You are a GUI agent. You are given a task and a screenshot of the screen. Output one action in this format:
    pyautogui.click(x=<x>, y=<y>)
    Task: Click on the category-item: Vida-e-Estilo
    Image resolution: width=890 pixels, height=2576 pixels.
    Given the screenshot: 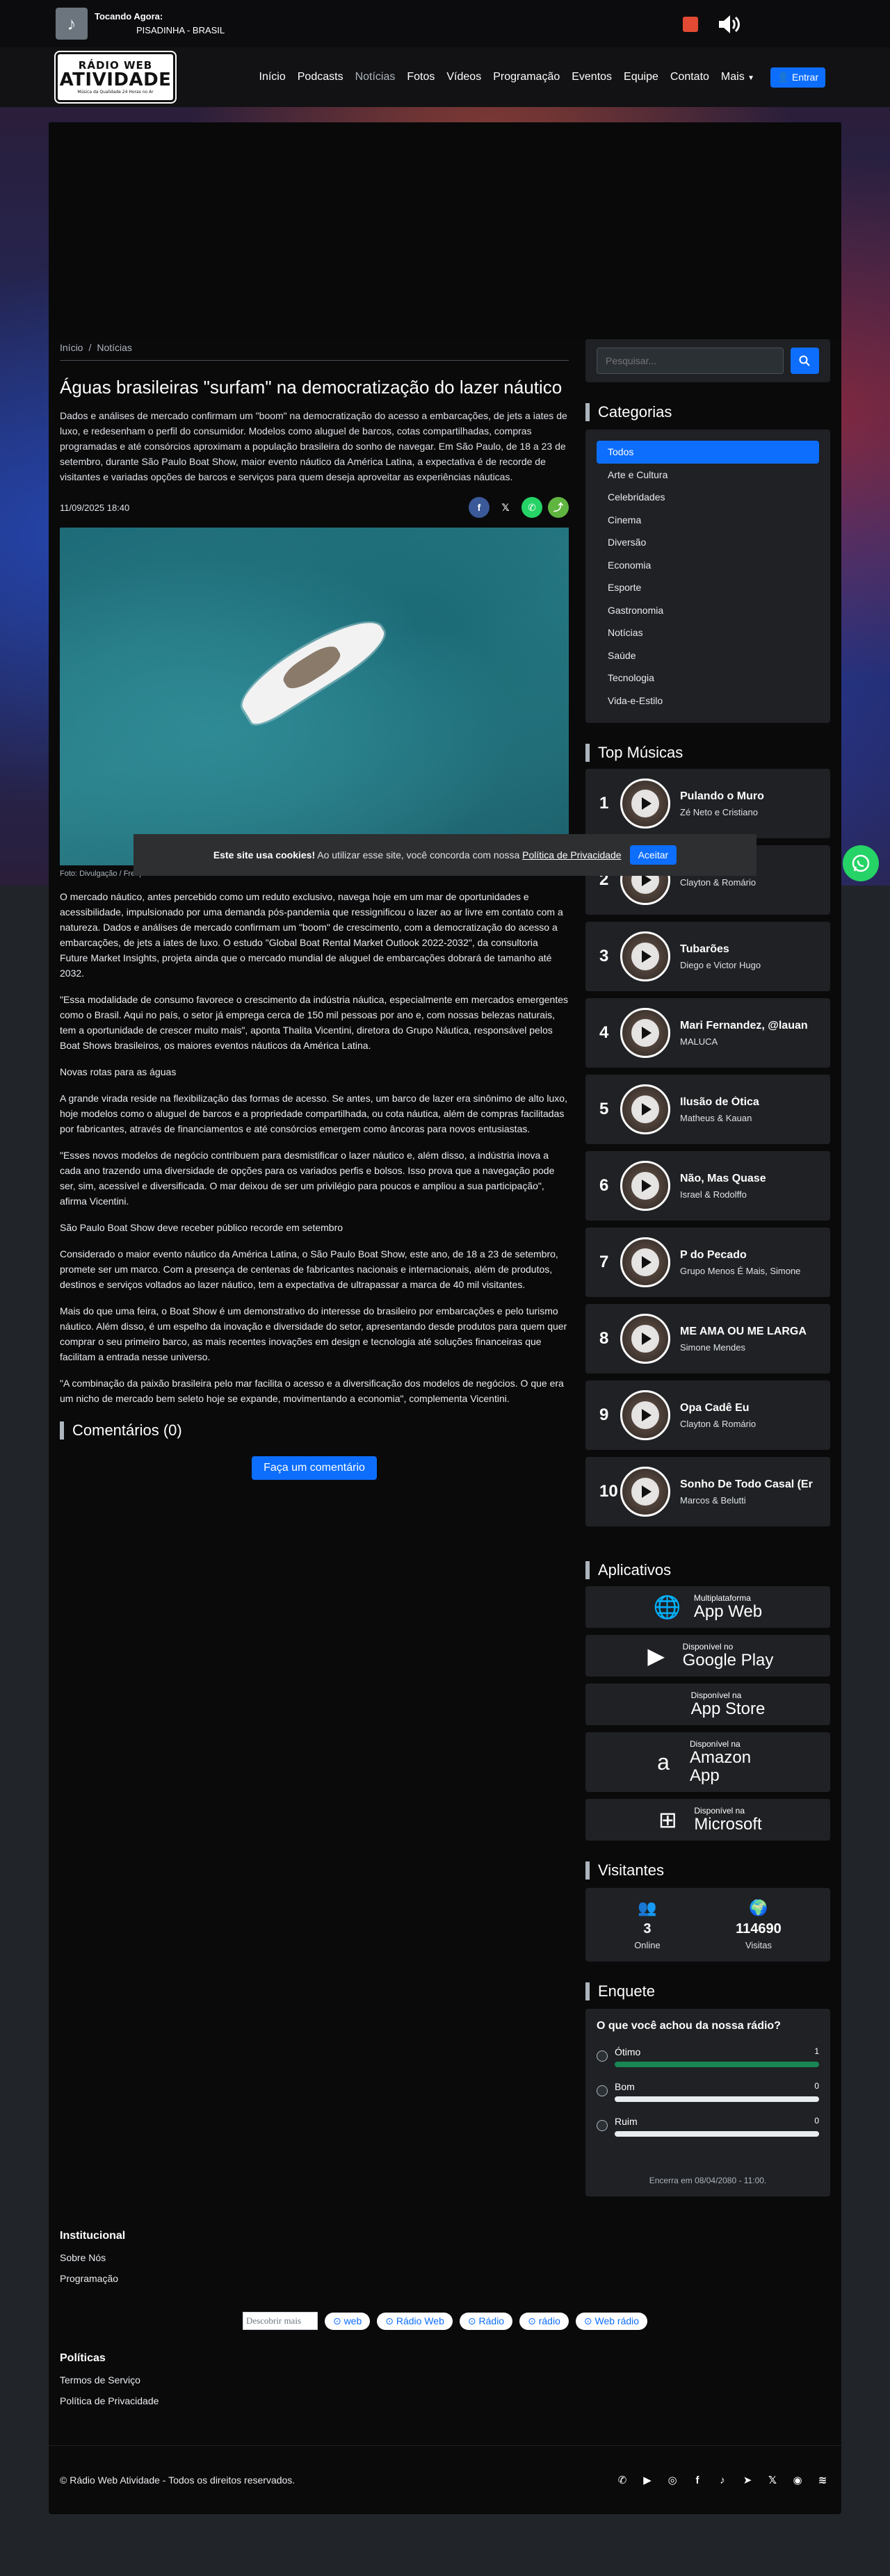 What is the action you would take?
    pyautogui.click(x=708, y=701)
    